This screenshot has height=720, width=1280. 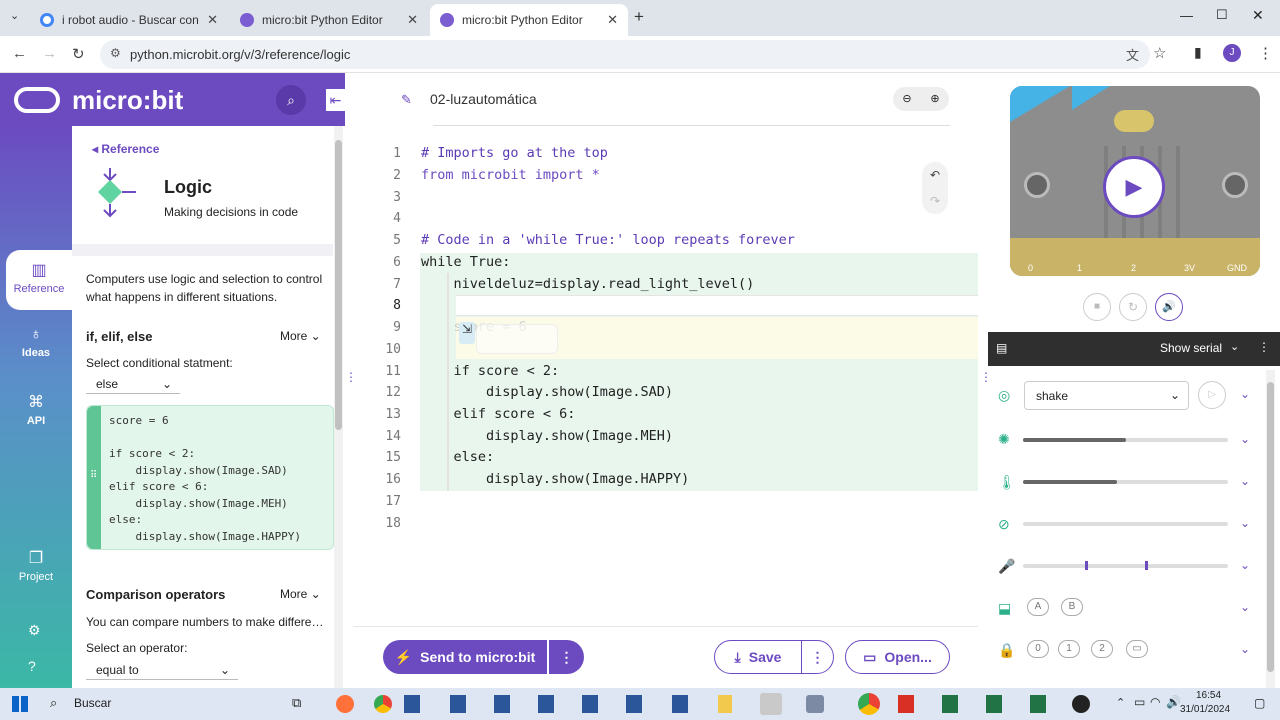 What do you see at coordinates (1125, 566) in the screenshot?
I see `sound-level-slider` at bounding box center [1125, 566].